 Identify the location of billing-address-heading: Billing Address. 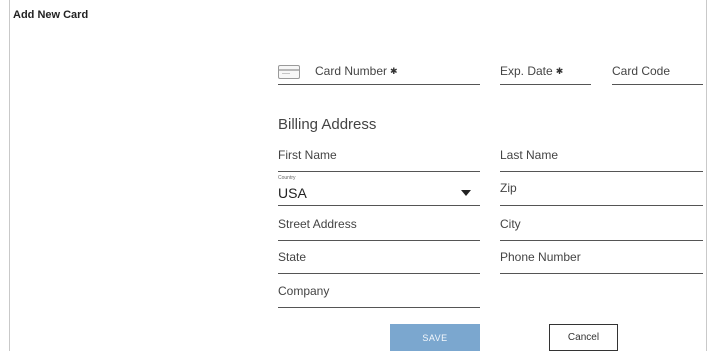
(327, 124).